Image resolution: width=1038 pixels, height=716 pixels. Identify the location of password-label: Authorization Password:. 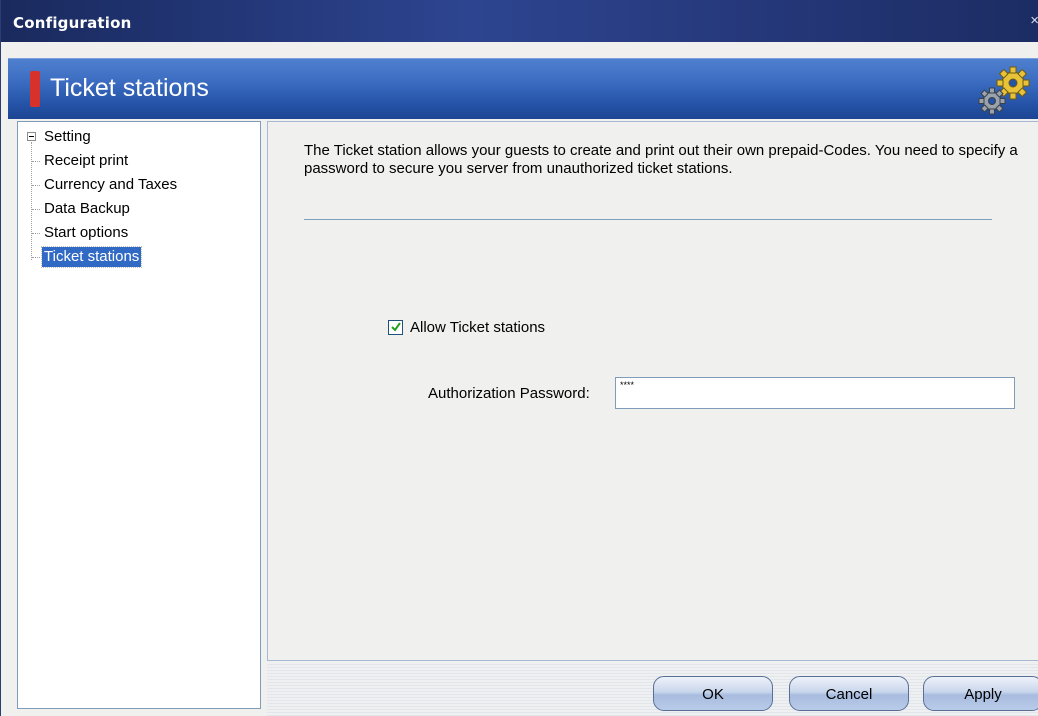
(509, 393).